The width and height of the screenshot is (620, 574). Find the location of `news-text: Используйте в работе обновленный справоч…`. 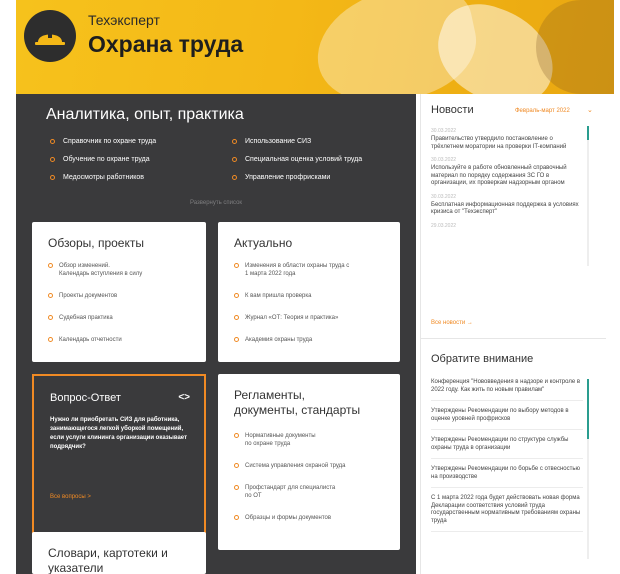

news-text: Используйте в работе обновленный справоч… is located at coordinates (506, 176).